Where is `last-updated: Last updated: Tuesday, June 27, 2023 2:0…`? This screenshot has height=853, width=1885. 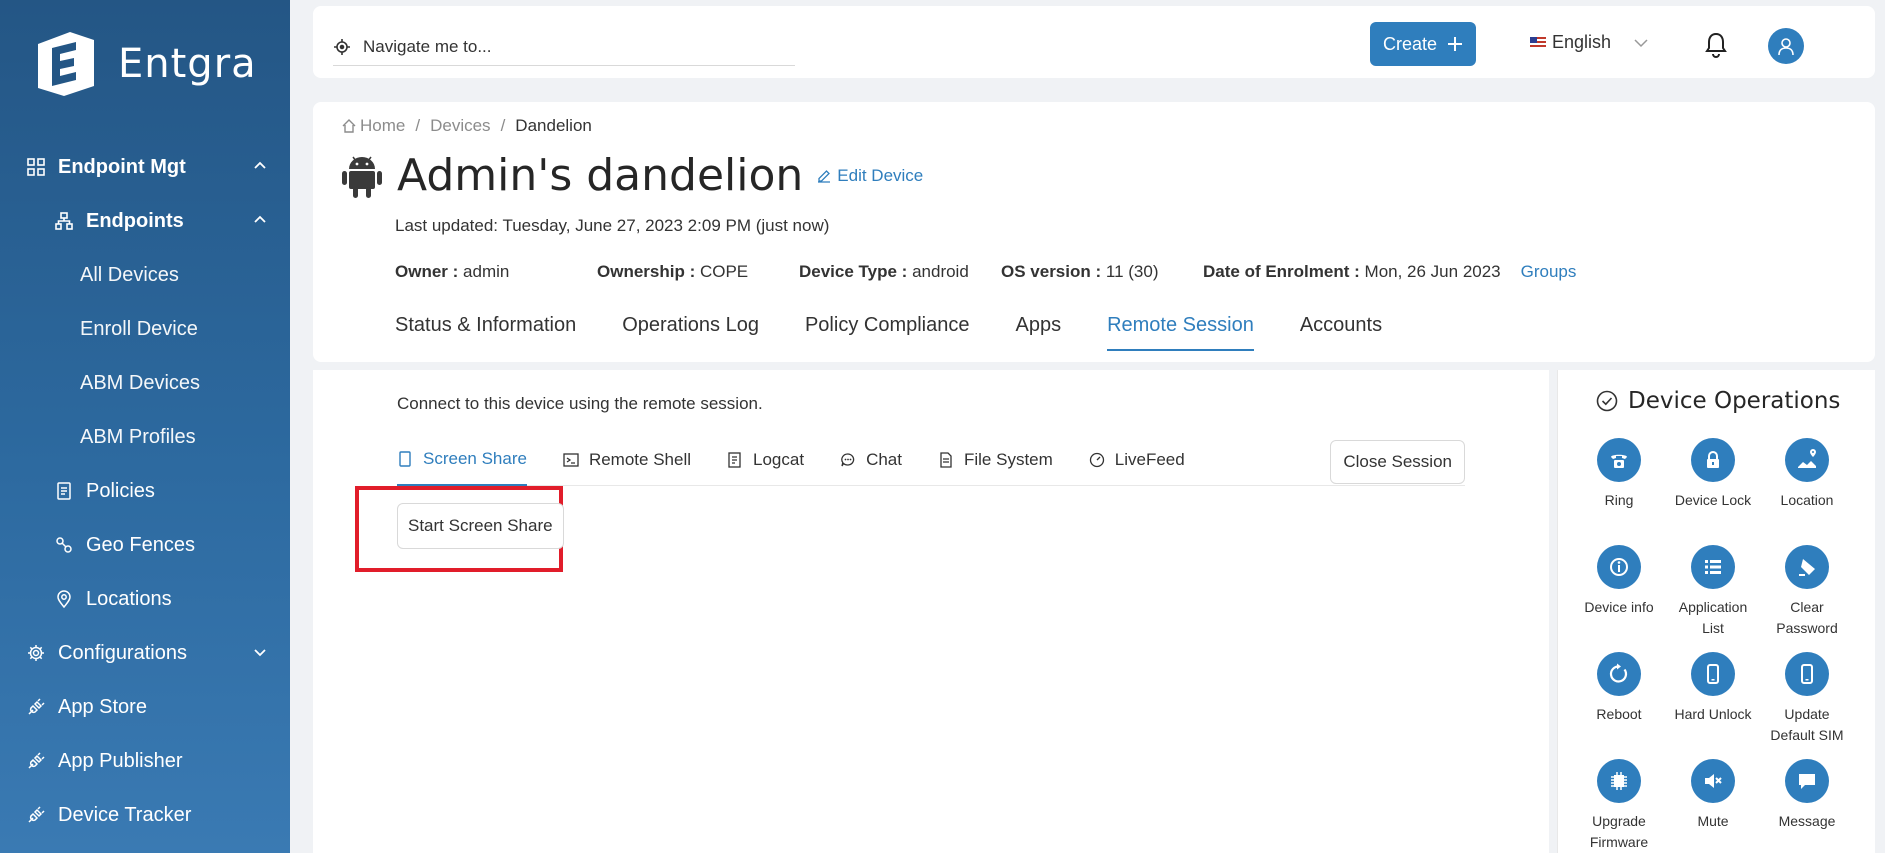
last-updated: Last updated: Tuesday, June 27, 2023 2:0… is located at coordinates (612, 225).